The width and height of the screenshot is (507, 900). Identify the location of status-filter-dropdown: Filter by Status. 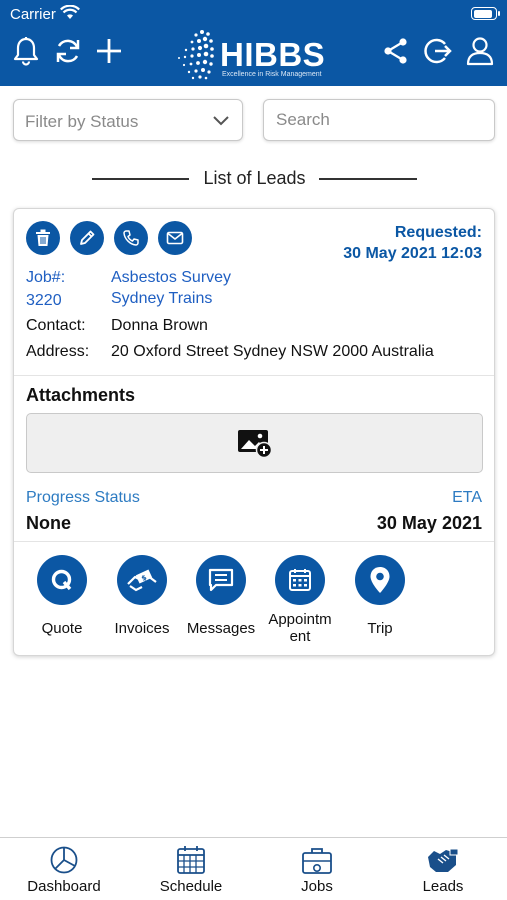
(128, 120).